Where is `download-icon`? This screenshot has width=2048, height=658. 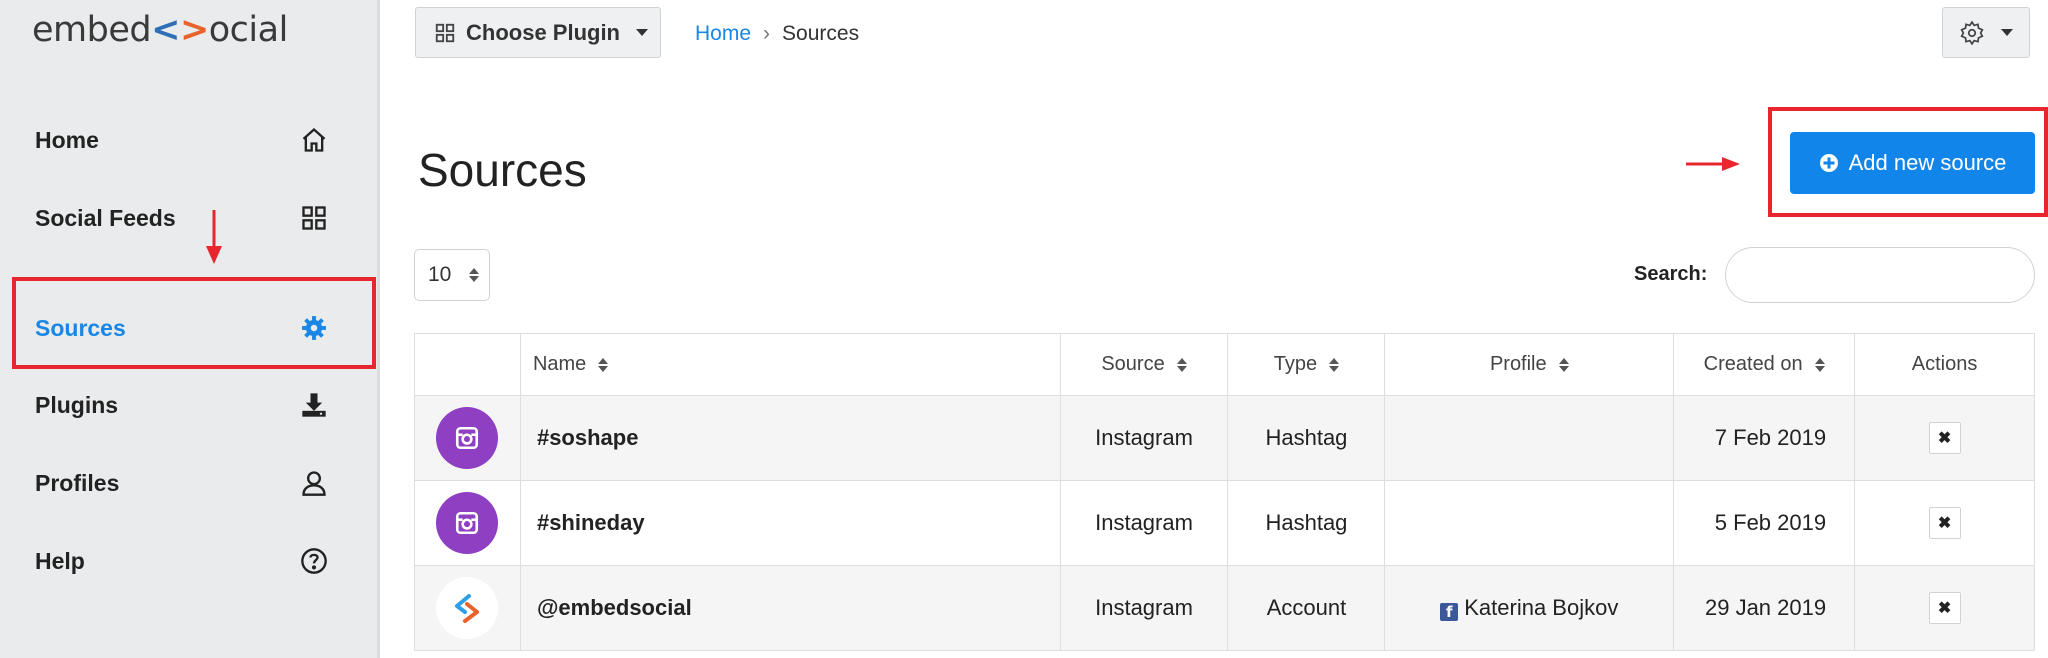 download-icon is located at coordinates (314, 405).